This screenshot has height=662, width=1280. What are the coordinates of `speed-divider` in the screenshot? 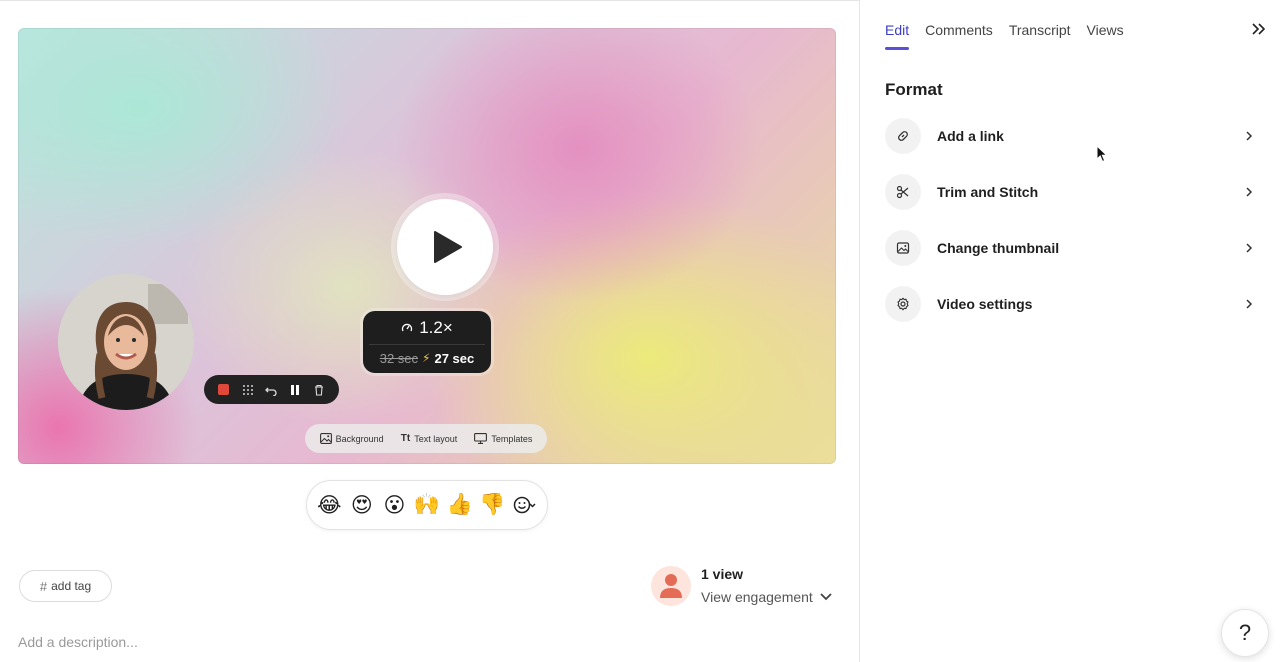 It's located at (427, 344).